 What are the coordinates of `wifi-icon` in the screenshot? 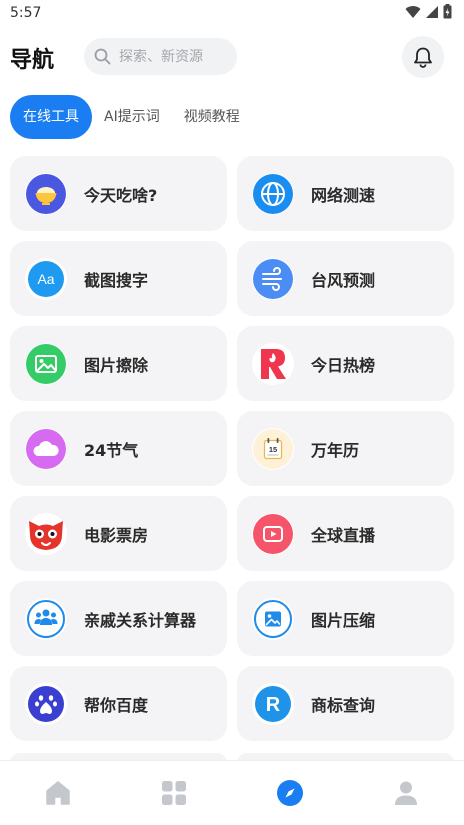 It's located at (413, 11).